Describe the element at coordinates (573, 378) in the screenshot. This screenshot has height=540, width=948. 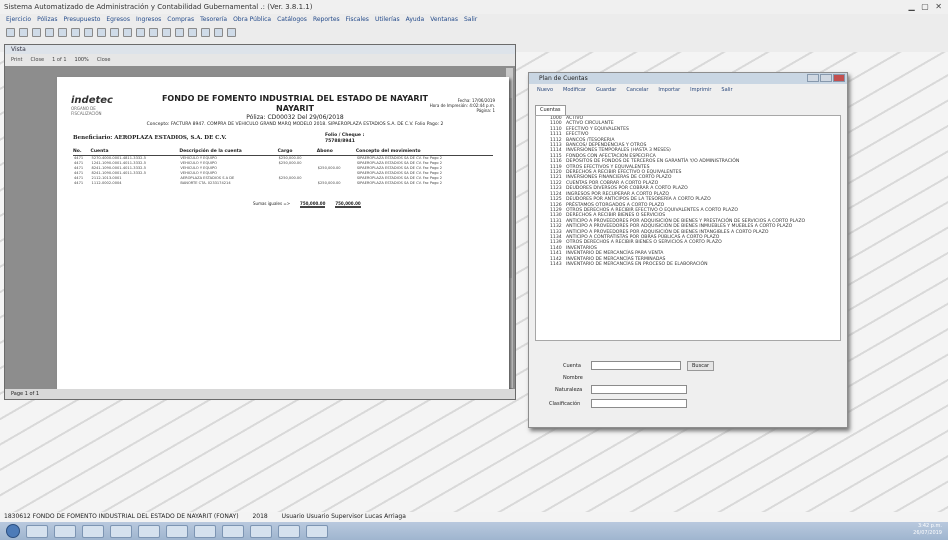
I see `nombre-label: Nombre` at that location.